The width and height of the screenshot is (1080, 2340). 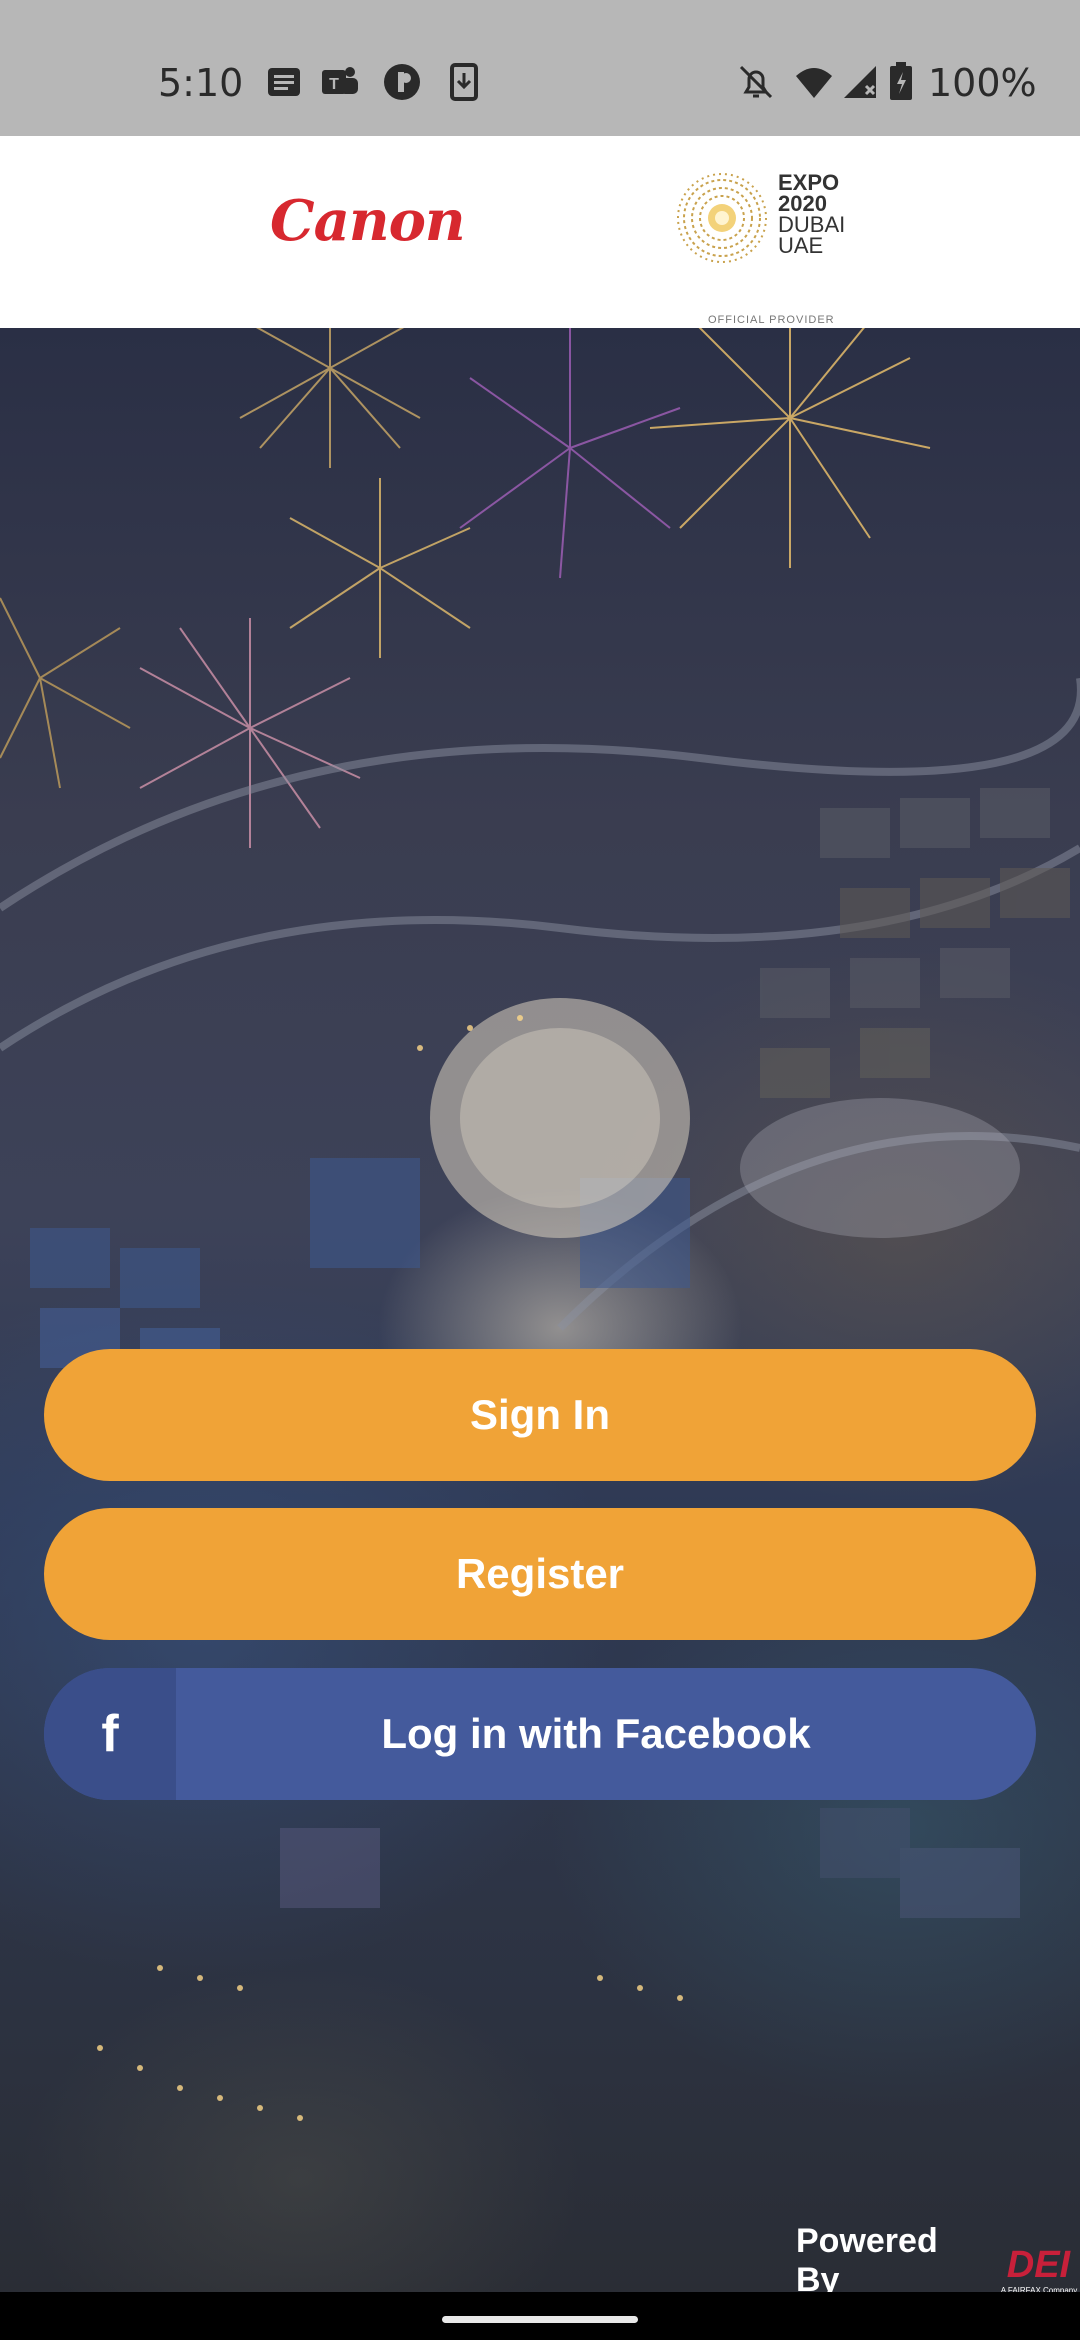 I want to click on facebook-icon: f, so click(x=110, y=1734).